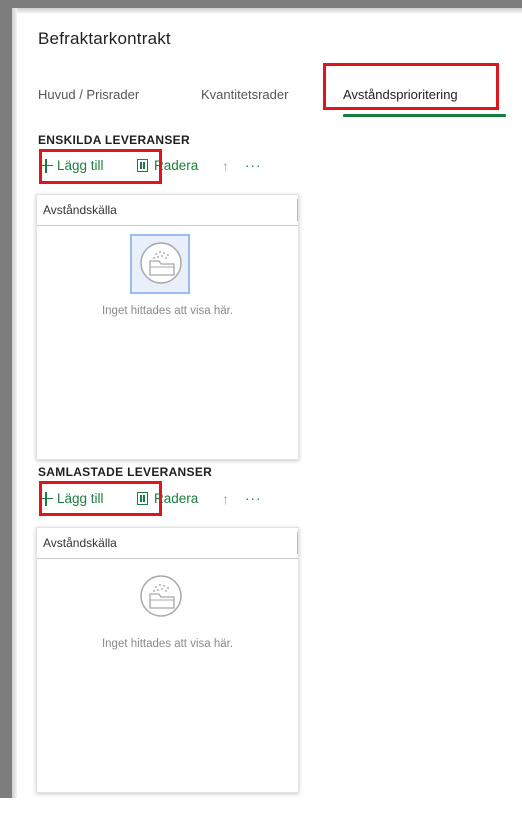  I want to click on tab-kvantitetsrader: Kvantitetsrader, so click(244, 94).